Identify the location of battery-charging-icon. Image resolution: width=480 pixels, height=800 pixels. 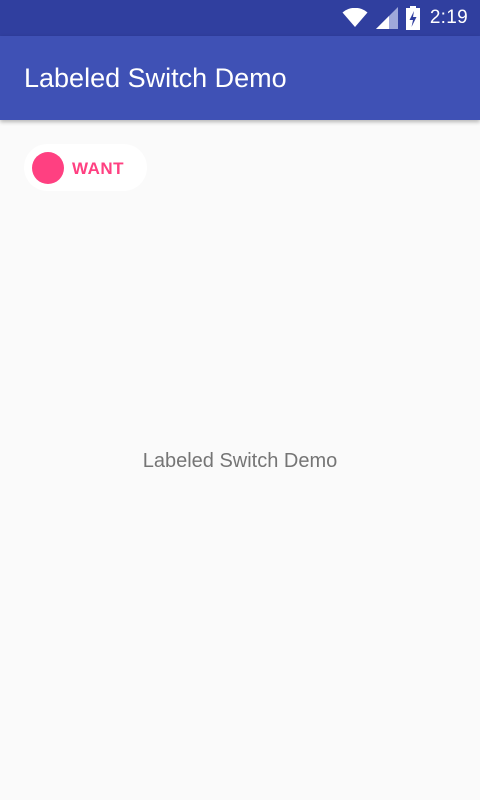
(412, 18).